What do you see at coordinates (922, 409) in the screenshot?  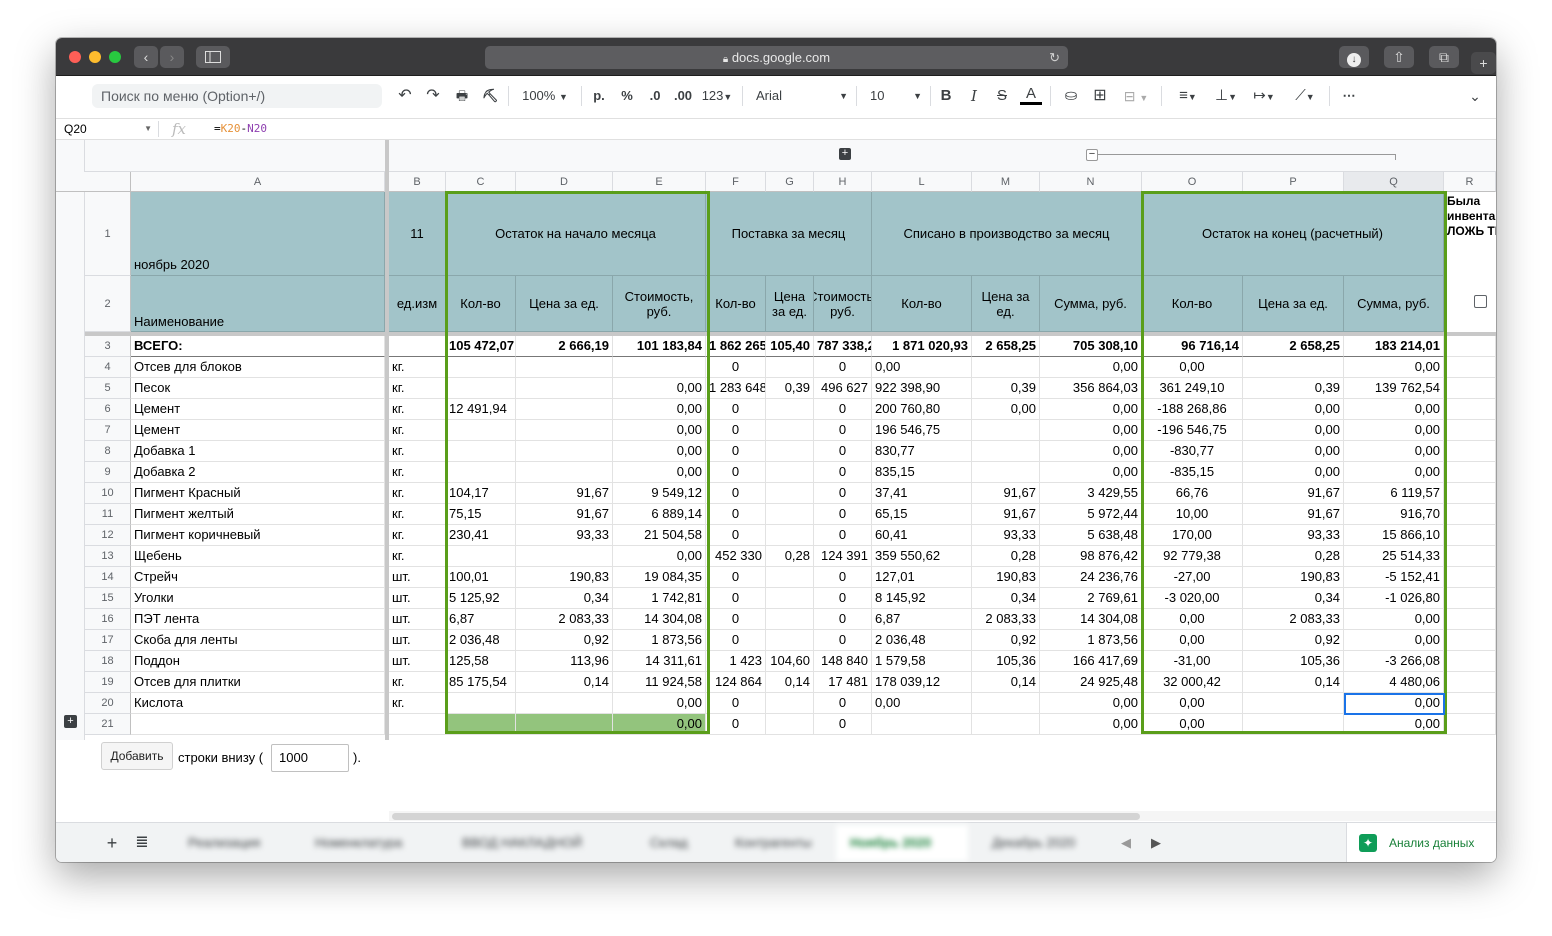 I see `cell-l6: 200 760,80` at bounding box center [922, 409].